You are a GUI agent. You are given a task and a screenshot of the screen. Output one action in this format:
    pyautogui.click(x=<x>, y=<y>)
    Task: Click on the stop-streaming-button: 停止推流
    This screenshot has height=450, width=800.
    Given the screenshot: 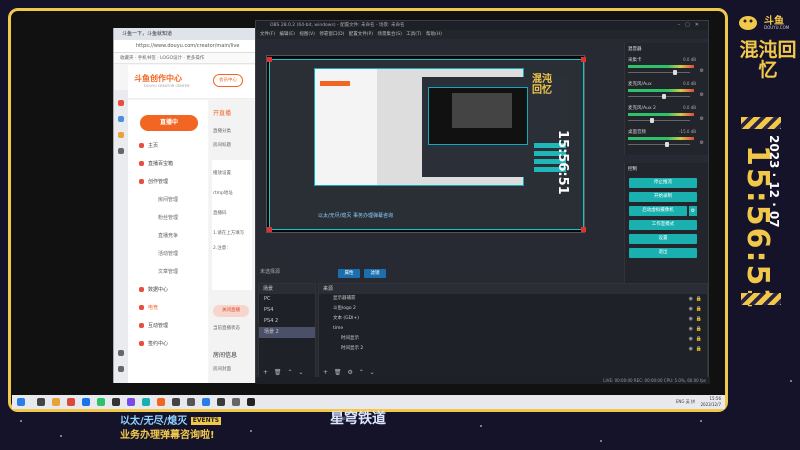 What is the action you would take?
    pyautogui.click(x=663, y=183)
    